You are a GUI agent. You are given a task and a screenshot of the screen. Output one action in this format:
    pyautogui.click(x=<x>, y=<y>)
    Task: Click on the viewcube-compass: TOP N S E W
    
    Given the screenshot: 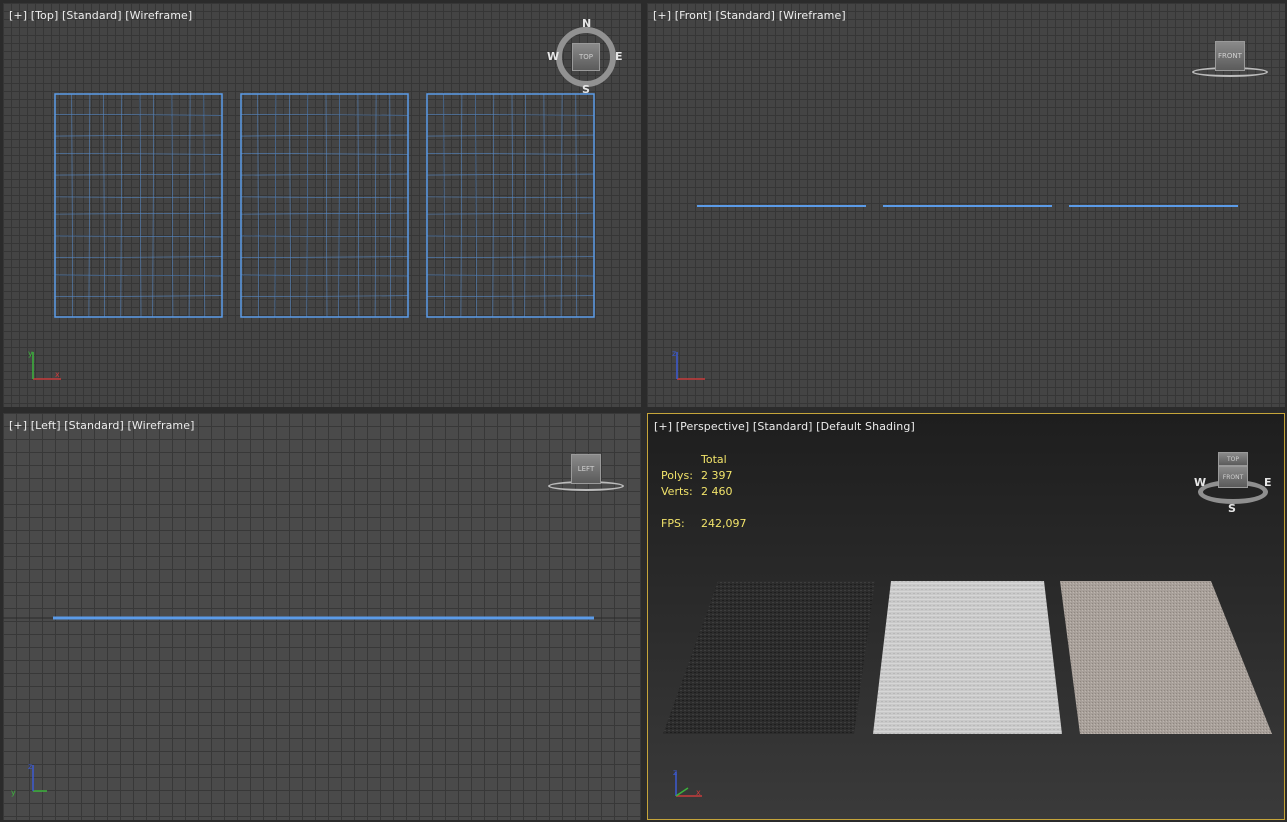 What is the action you would take?
    pyautogui.click(x=585, y=56)
    